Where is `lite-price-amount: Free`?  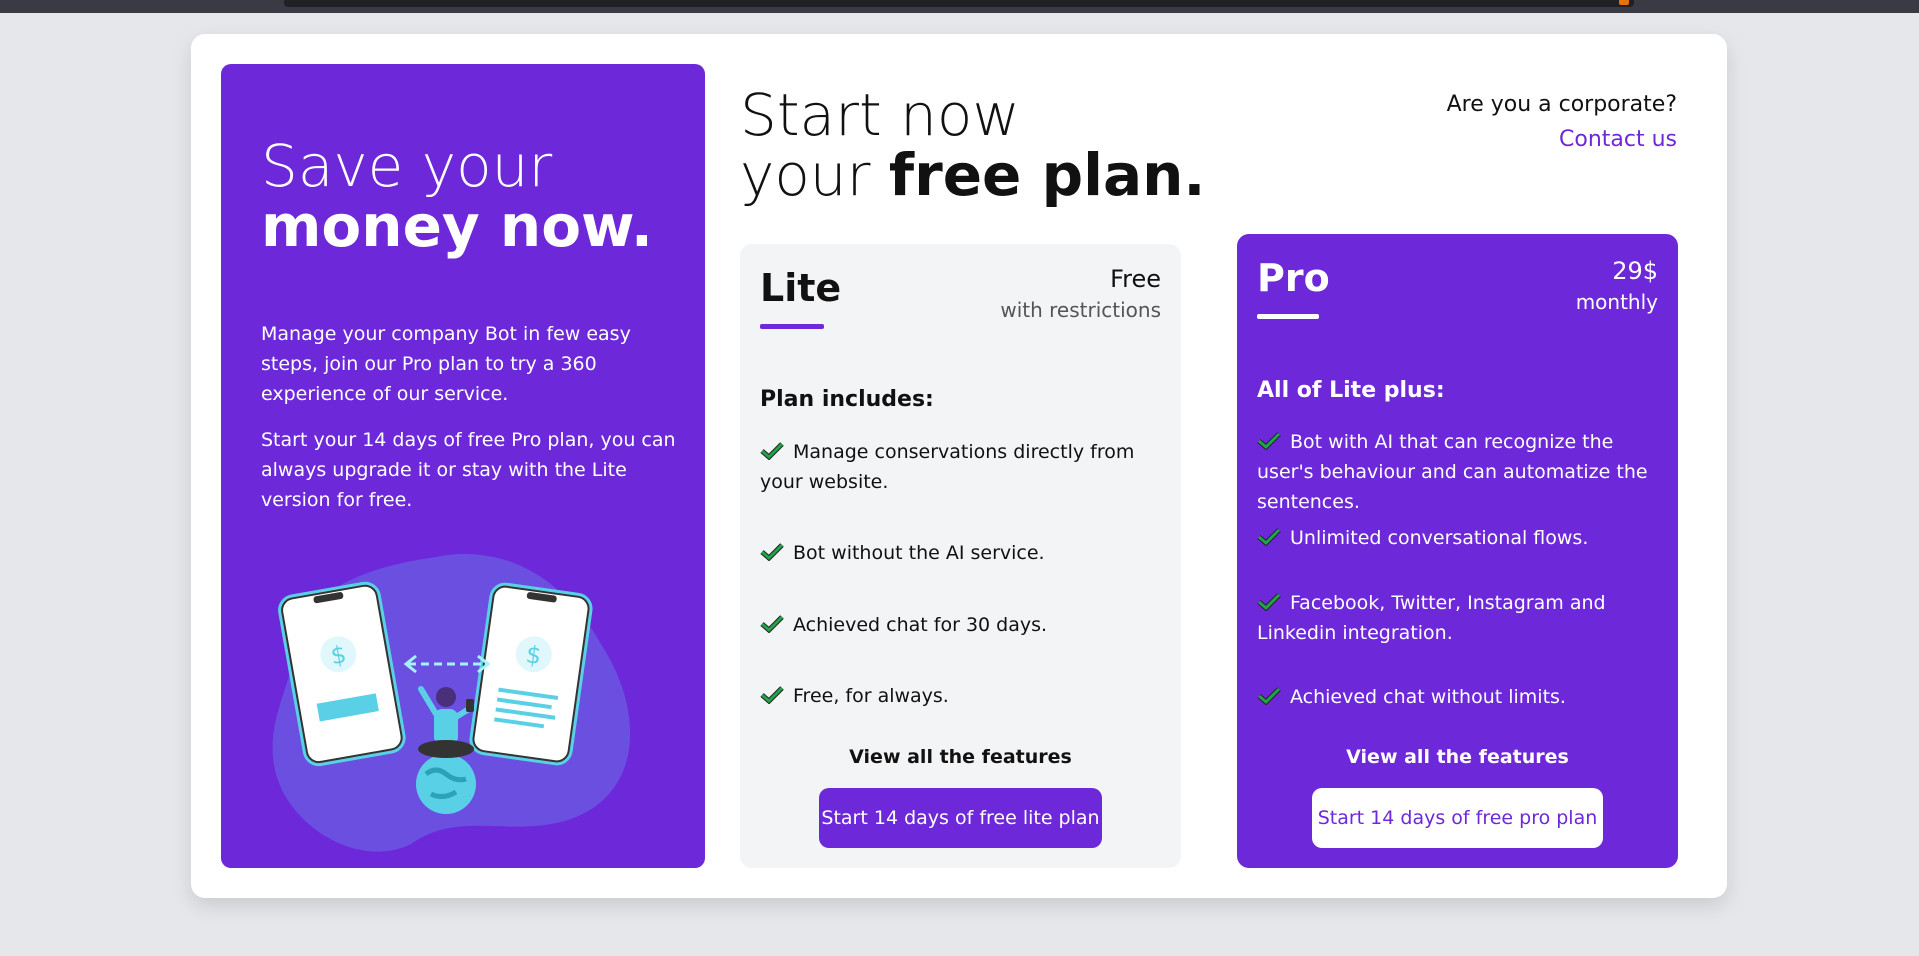
lite-price-amount: Free is located at coordinates (1135, 279).